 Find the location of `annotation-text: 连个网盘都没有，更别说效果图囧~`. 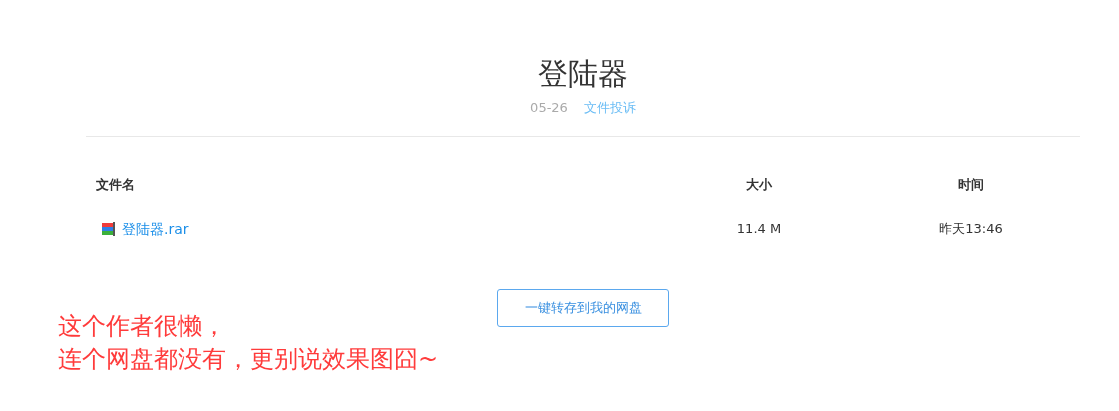

annotation-text: 连个网盘都没有，更别说效果图囧~ is located at coordinates (248, 359).